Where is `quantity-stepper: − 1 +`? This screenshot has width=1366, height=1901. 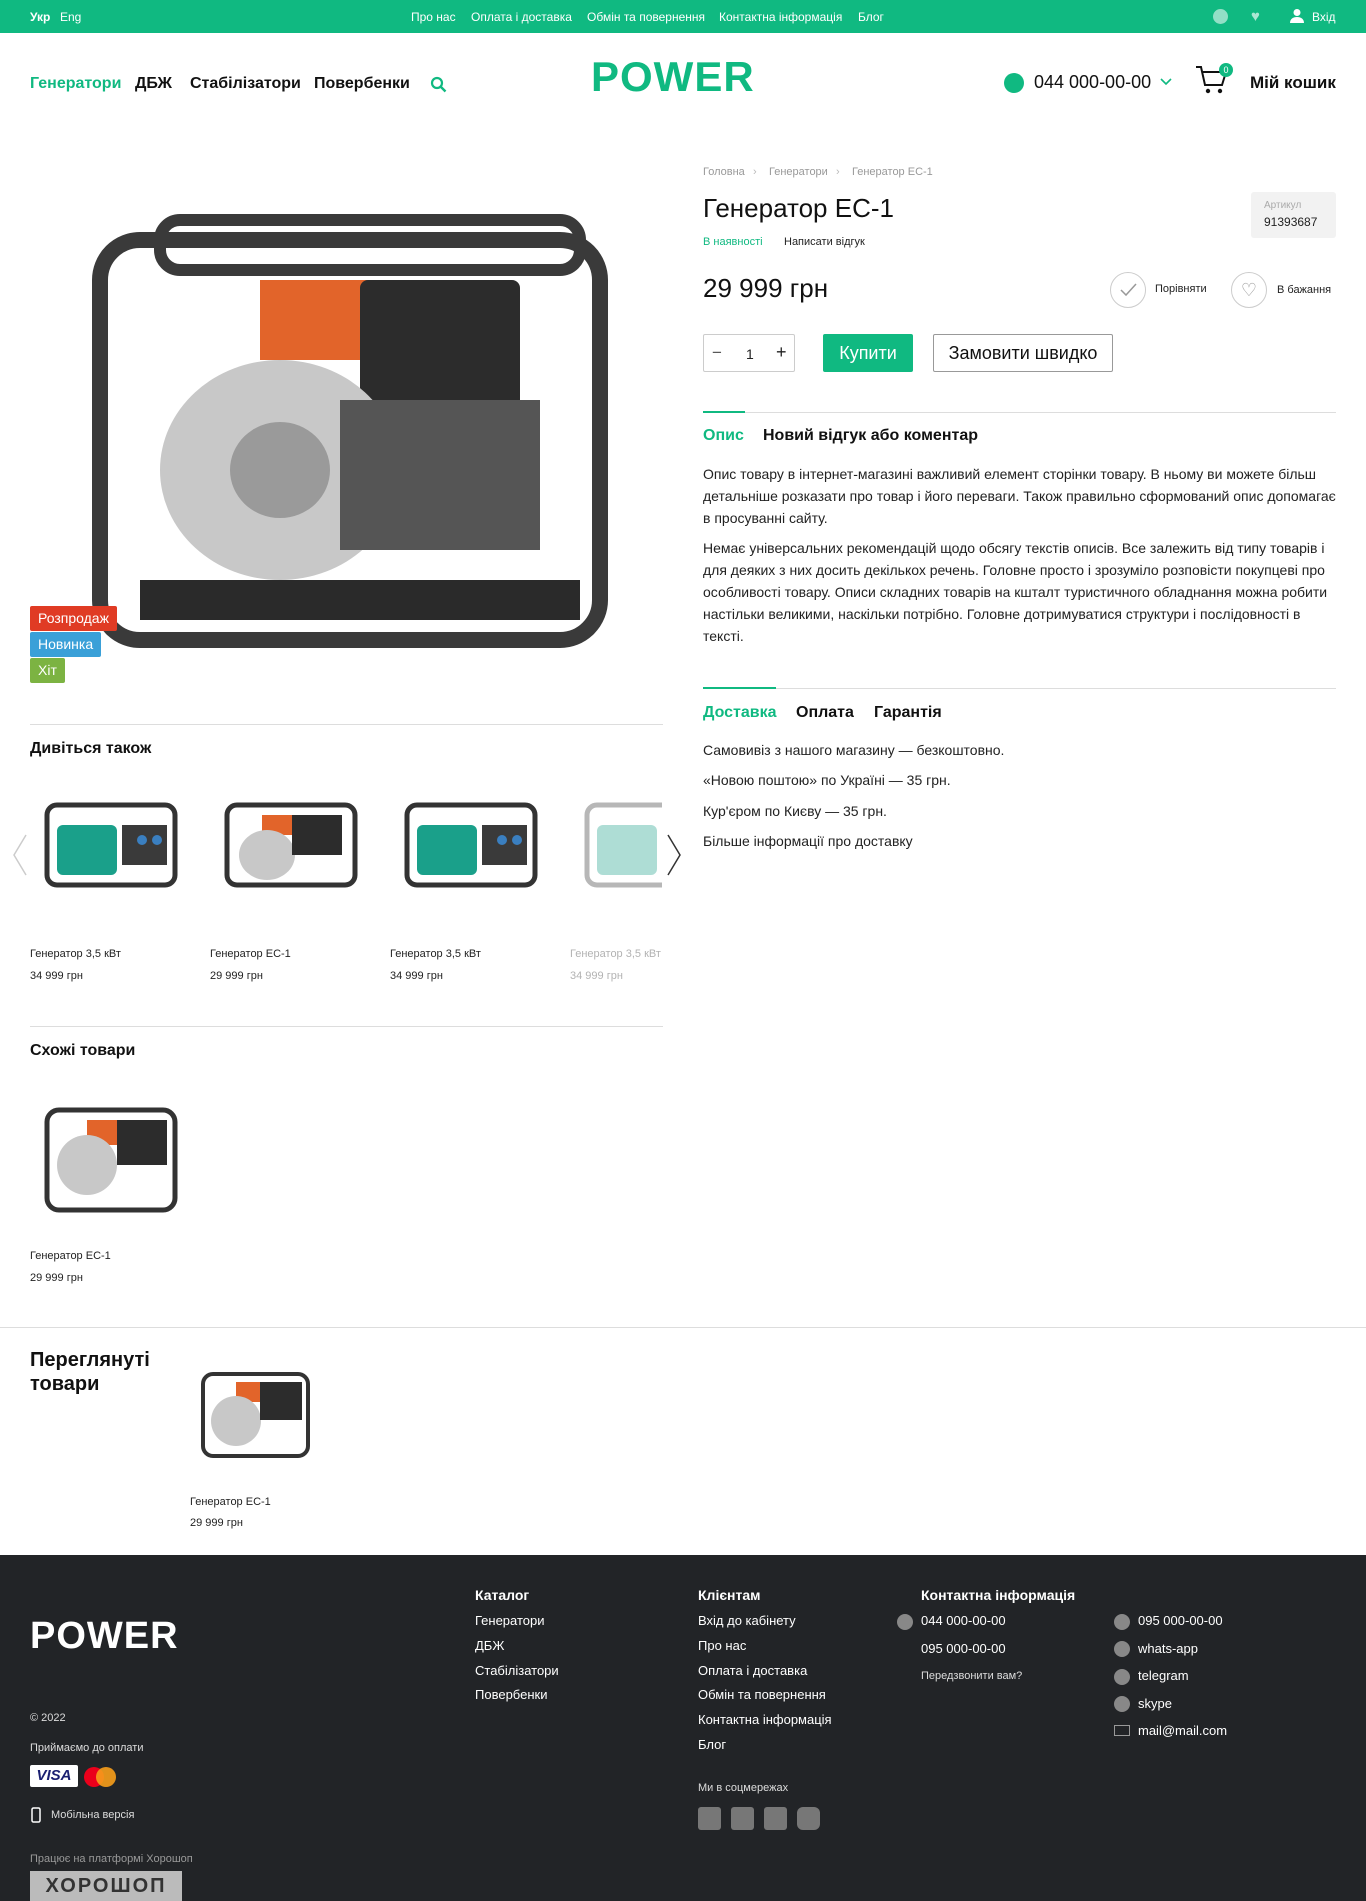 quantity-stepper: − 1 + is located at coordinates (749, 353).